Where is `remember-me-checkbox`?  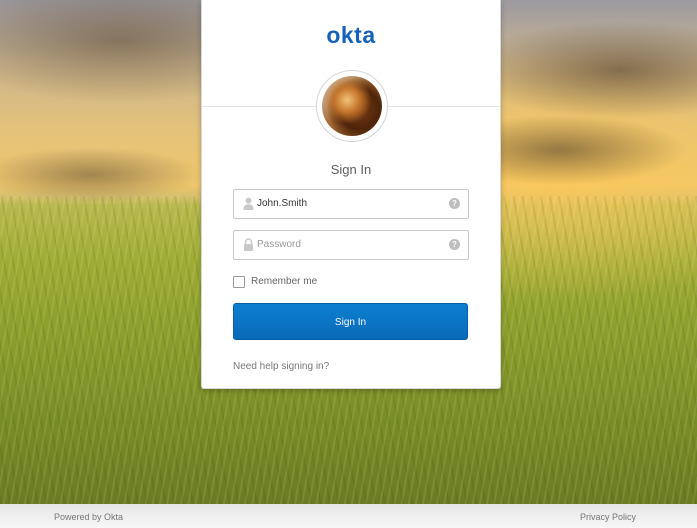 remember-me-checkbox is located at coordinates (239, 282).